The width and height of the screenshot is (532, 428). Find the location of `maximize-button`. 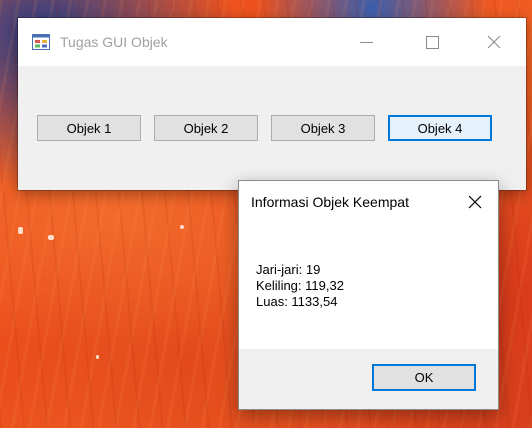

maximize-button is located at coordinates (432, 42).